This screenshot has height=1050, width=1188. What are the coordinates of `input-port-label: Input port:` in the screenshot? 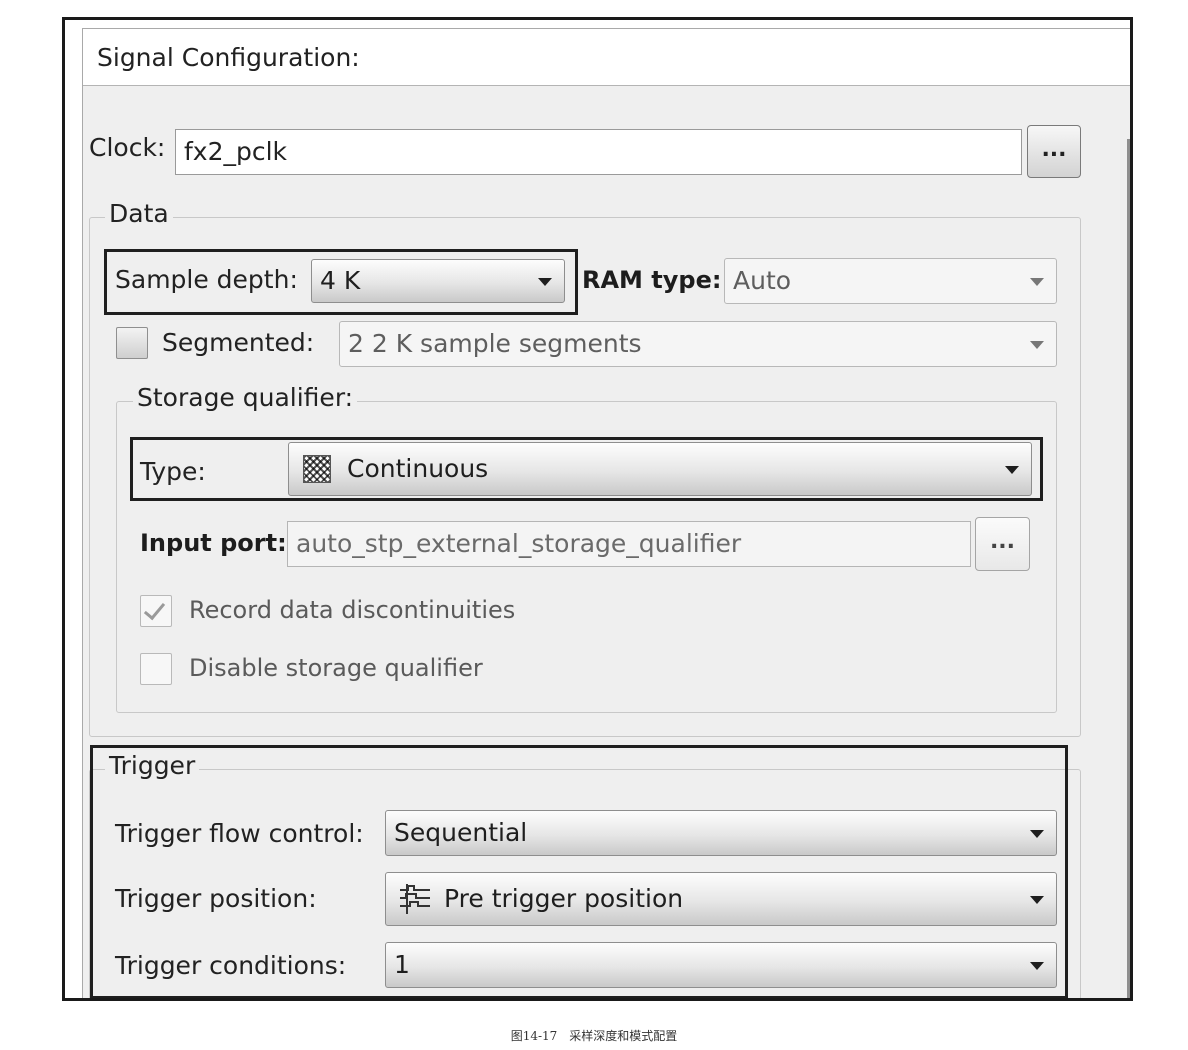 It's located at (213, 543).